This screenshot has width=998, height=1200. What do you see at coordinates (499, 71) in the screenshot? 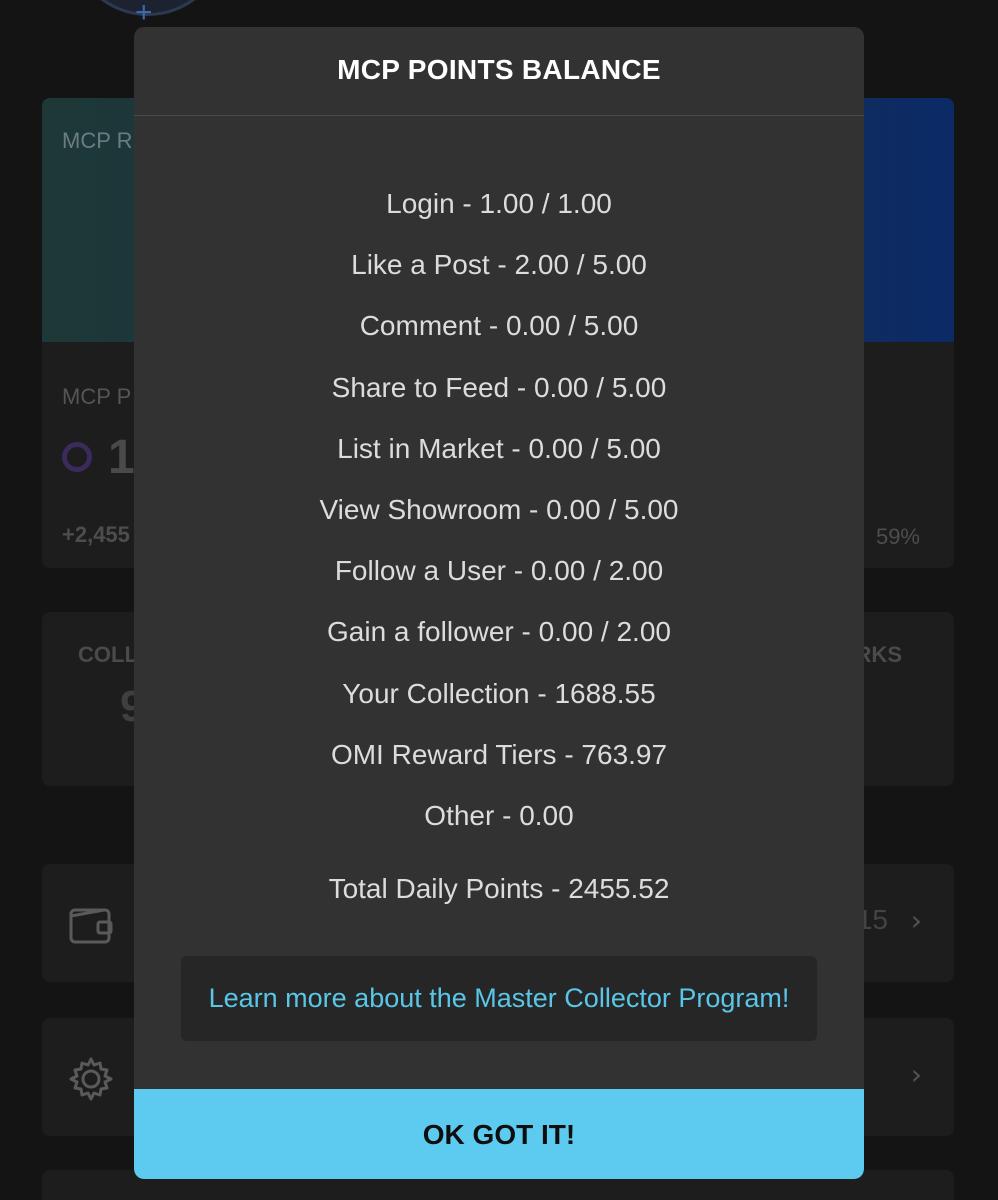
I see `dialog-title: MCP POINTS BALANCE` at bounding box center [499, 71].